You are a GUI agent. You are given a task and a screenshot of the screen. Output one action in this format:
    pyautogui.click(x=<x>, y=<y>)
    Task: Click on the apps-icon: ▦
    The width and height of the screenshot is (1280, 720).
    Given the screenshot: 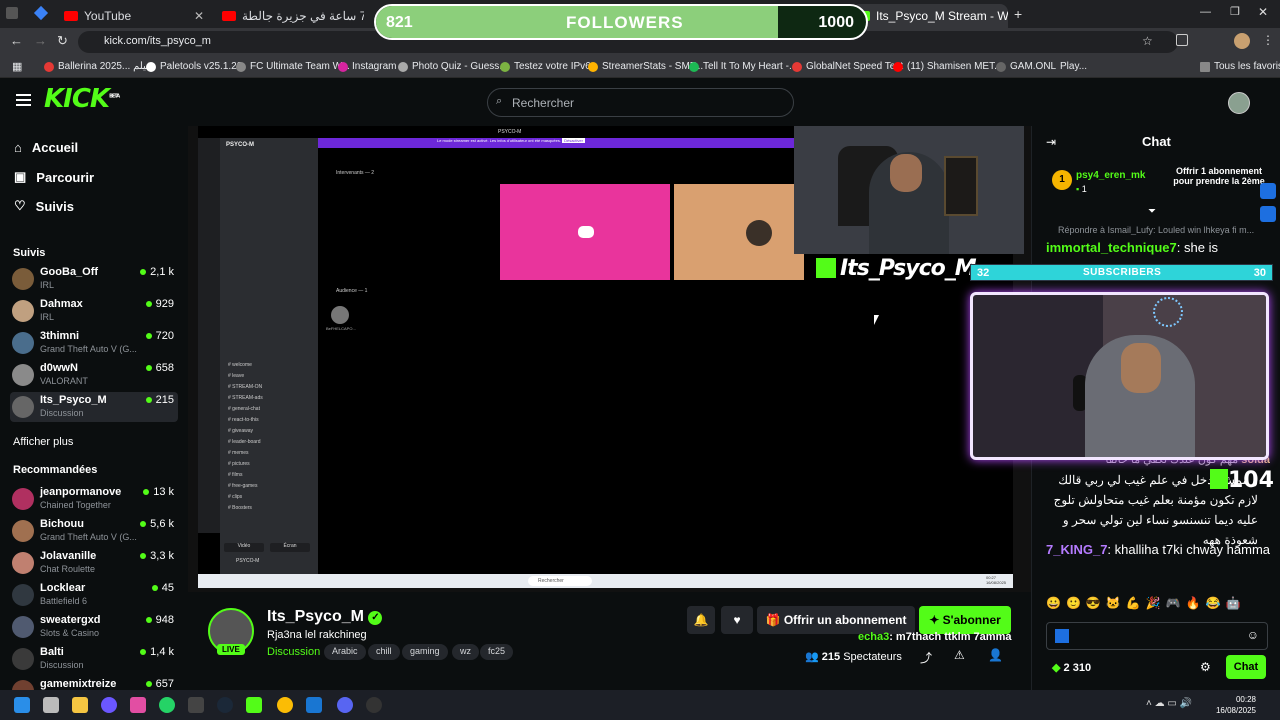 What is the action you would take?
    pyautogui.click(x=17, y=66)
    